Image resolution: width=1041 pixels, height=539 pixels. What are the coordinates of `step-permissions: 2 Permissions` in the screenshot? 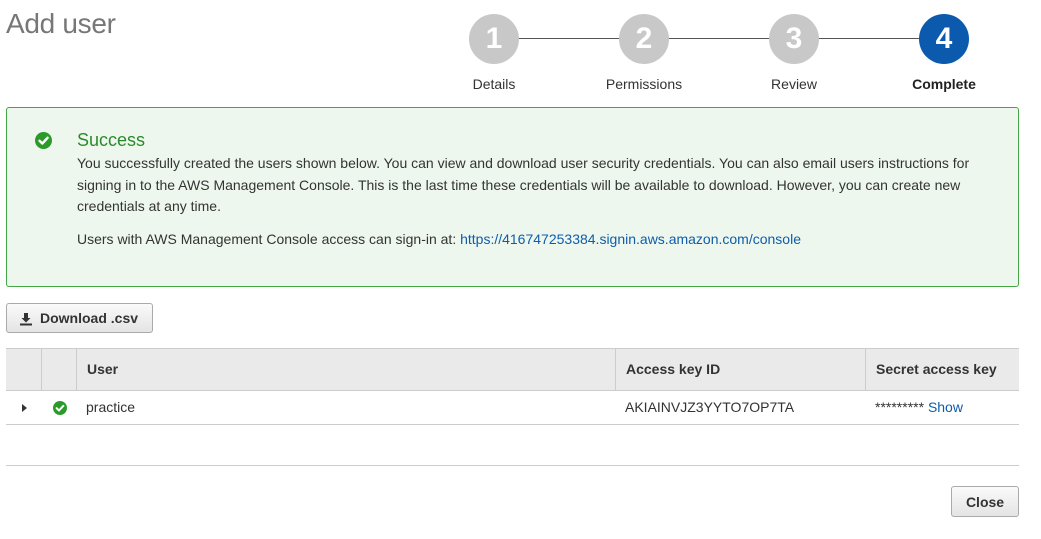 It's located at (644, 53).